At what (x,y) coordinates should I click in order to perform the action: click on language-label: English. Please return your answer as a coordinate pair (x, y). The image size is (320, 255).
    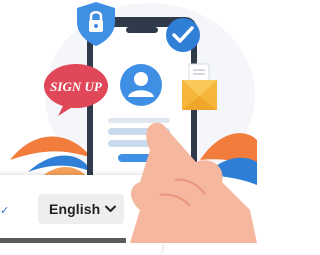
    Looking at the image, I should click on (75, 209).